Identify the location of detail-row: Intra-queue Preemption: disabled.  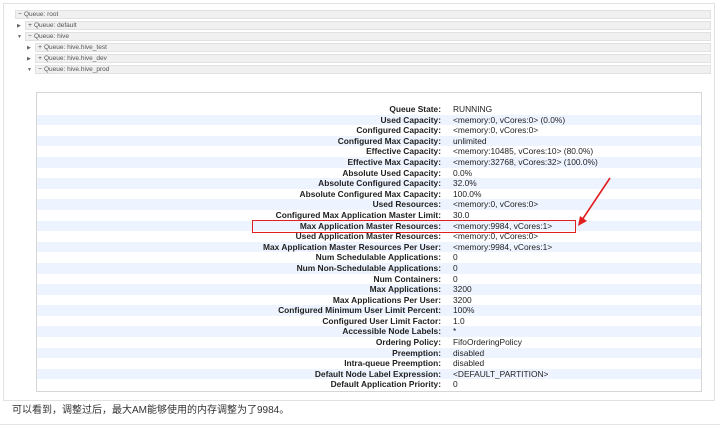
(369, 363).